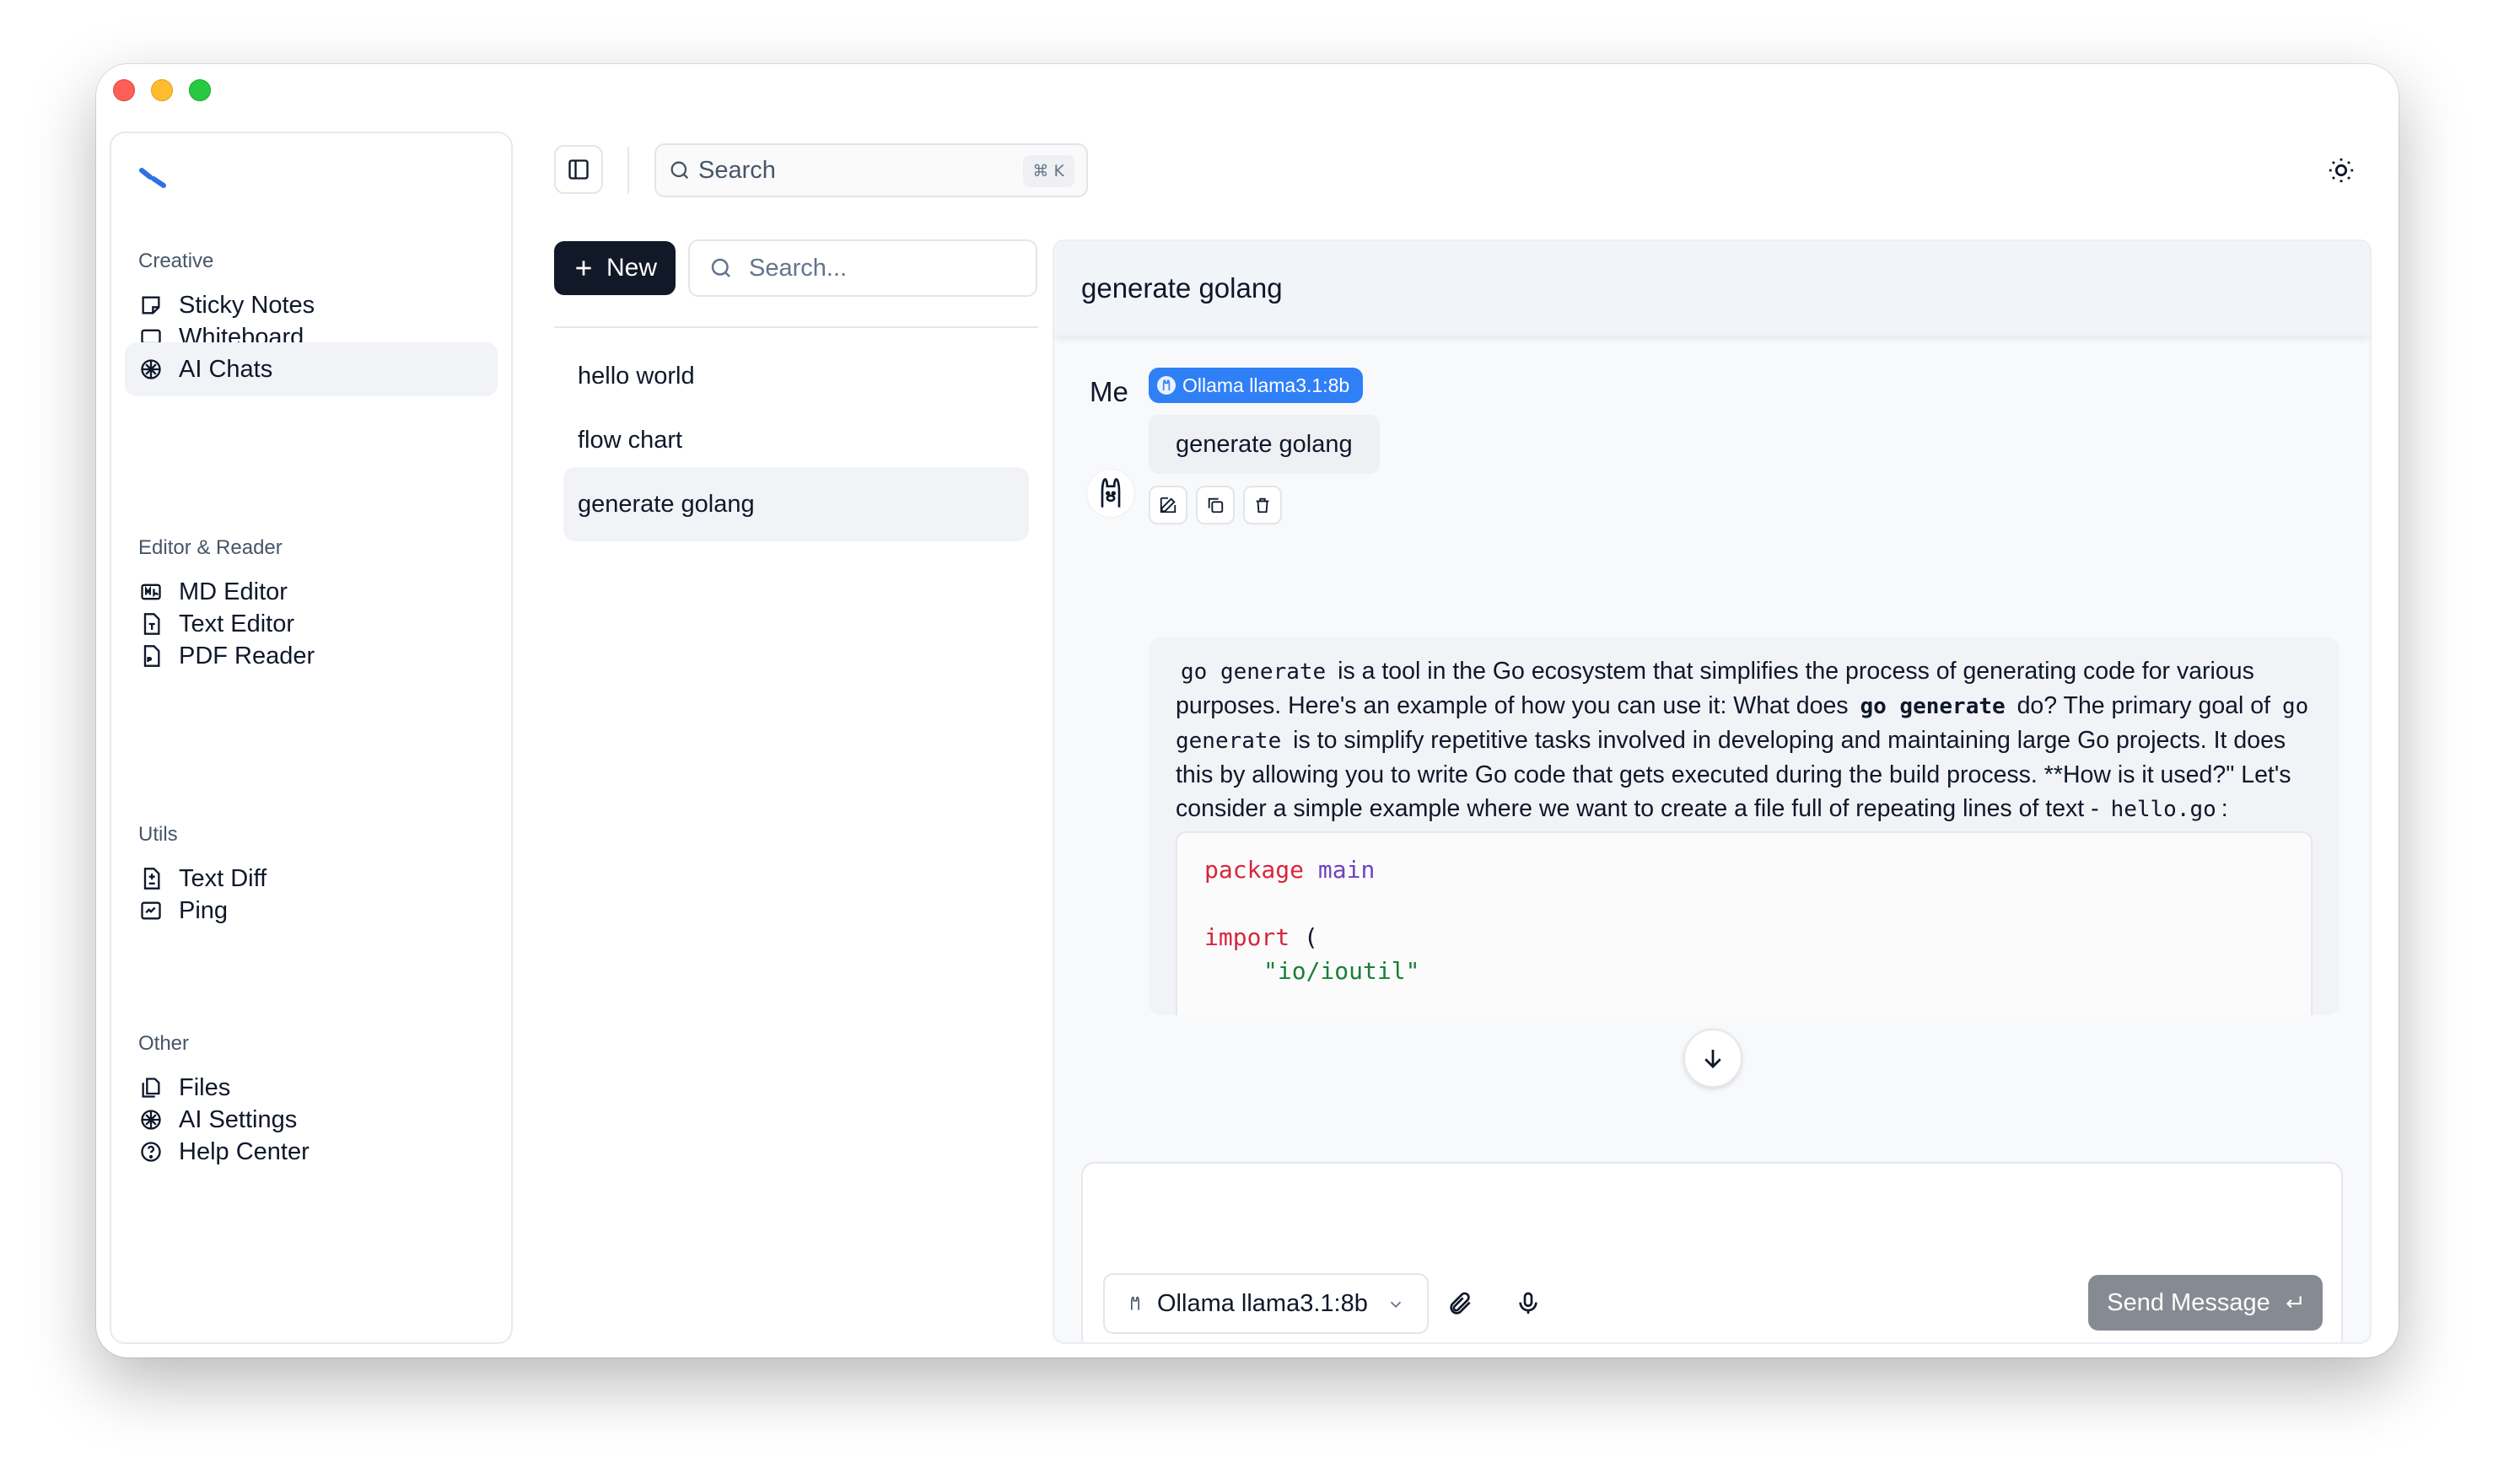 Image resolution: width=2493 pixels, height=1484 pixels. What do you see at coordinates (2294, 1302) in the screenshot?
I see `enter-key-icon` at bounding box center [2294, 1302].